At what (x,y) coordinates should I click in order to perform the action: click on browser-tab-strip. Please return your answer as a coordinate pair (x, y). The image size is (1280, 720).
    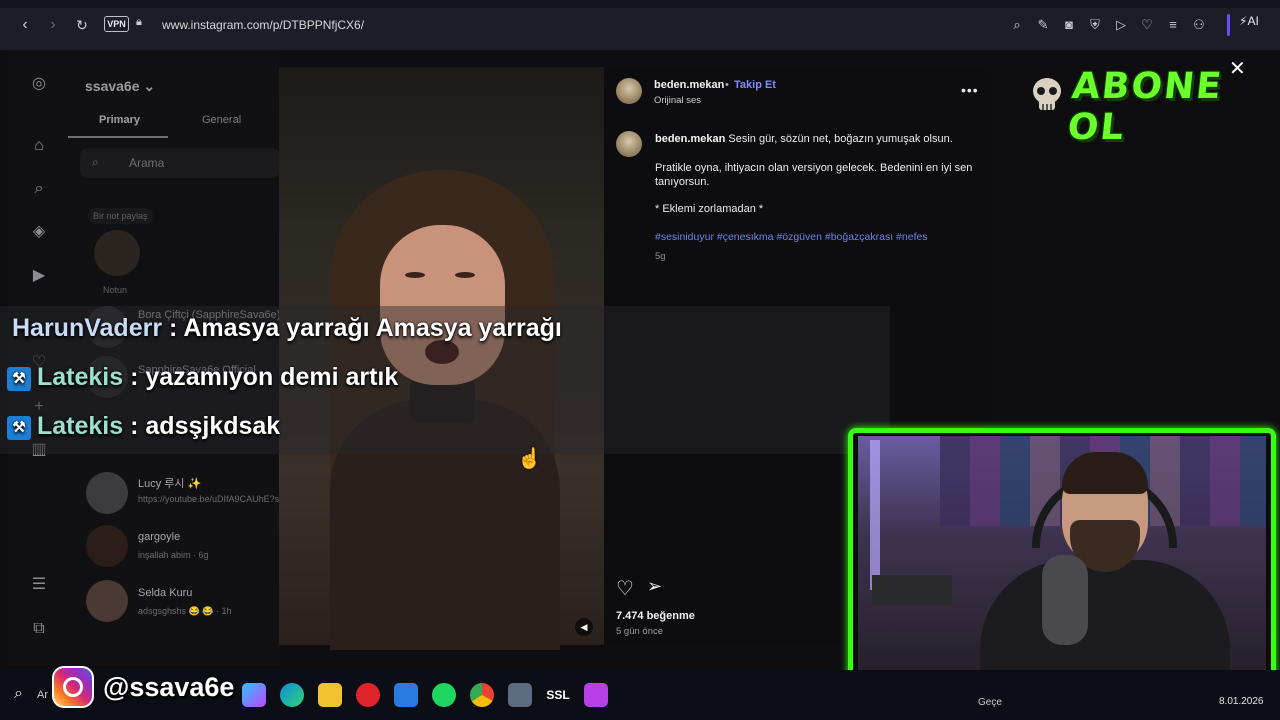
    Looking at the image, I should click on (640, 4).